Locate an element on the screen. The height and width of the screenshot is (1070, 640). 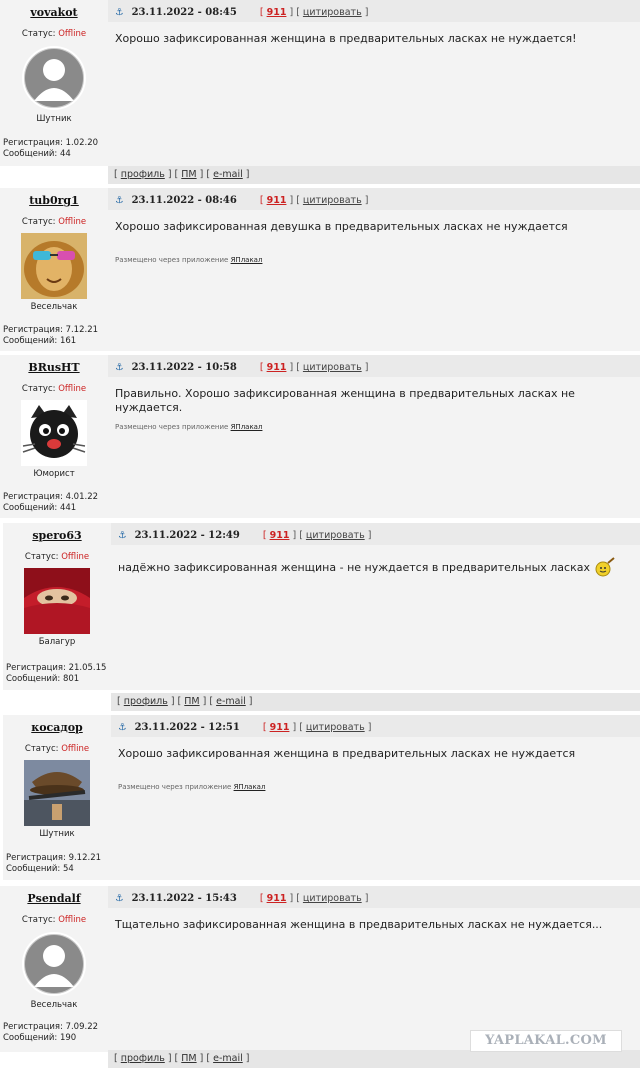
username-link: tub0rg1 is located at coordinates (54, 200).